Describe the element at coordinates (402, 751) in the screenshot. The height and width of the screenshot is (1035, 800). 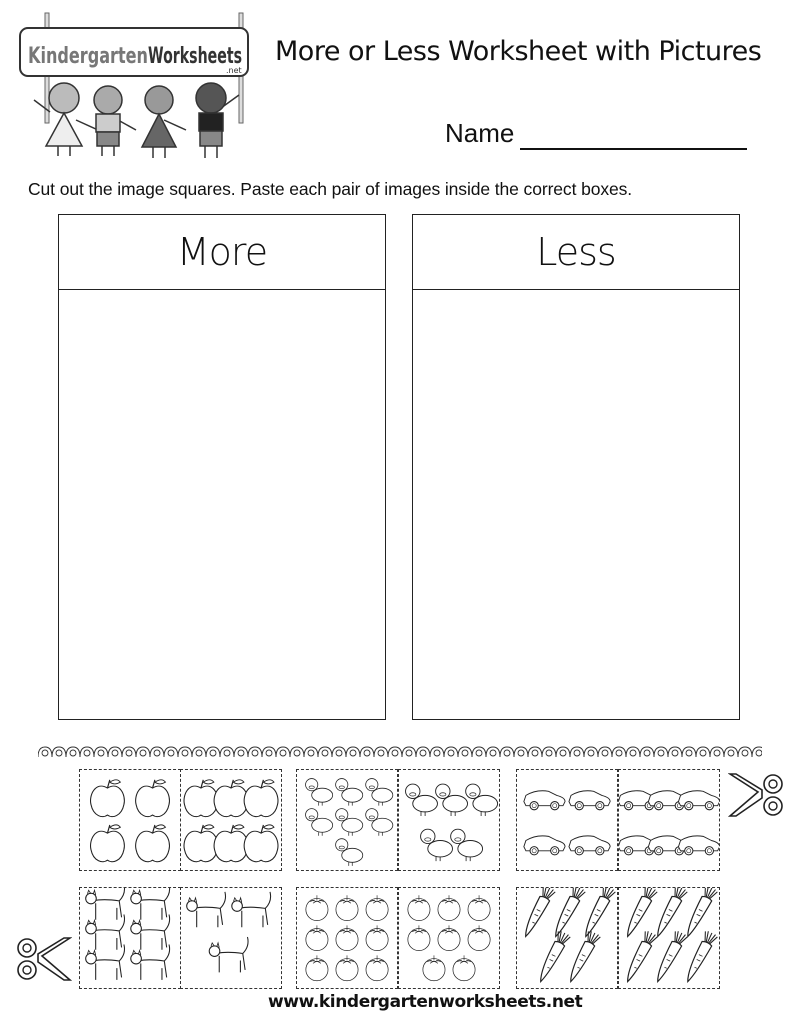
I see `cut-line-border` at that location.